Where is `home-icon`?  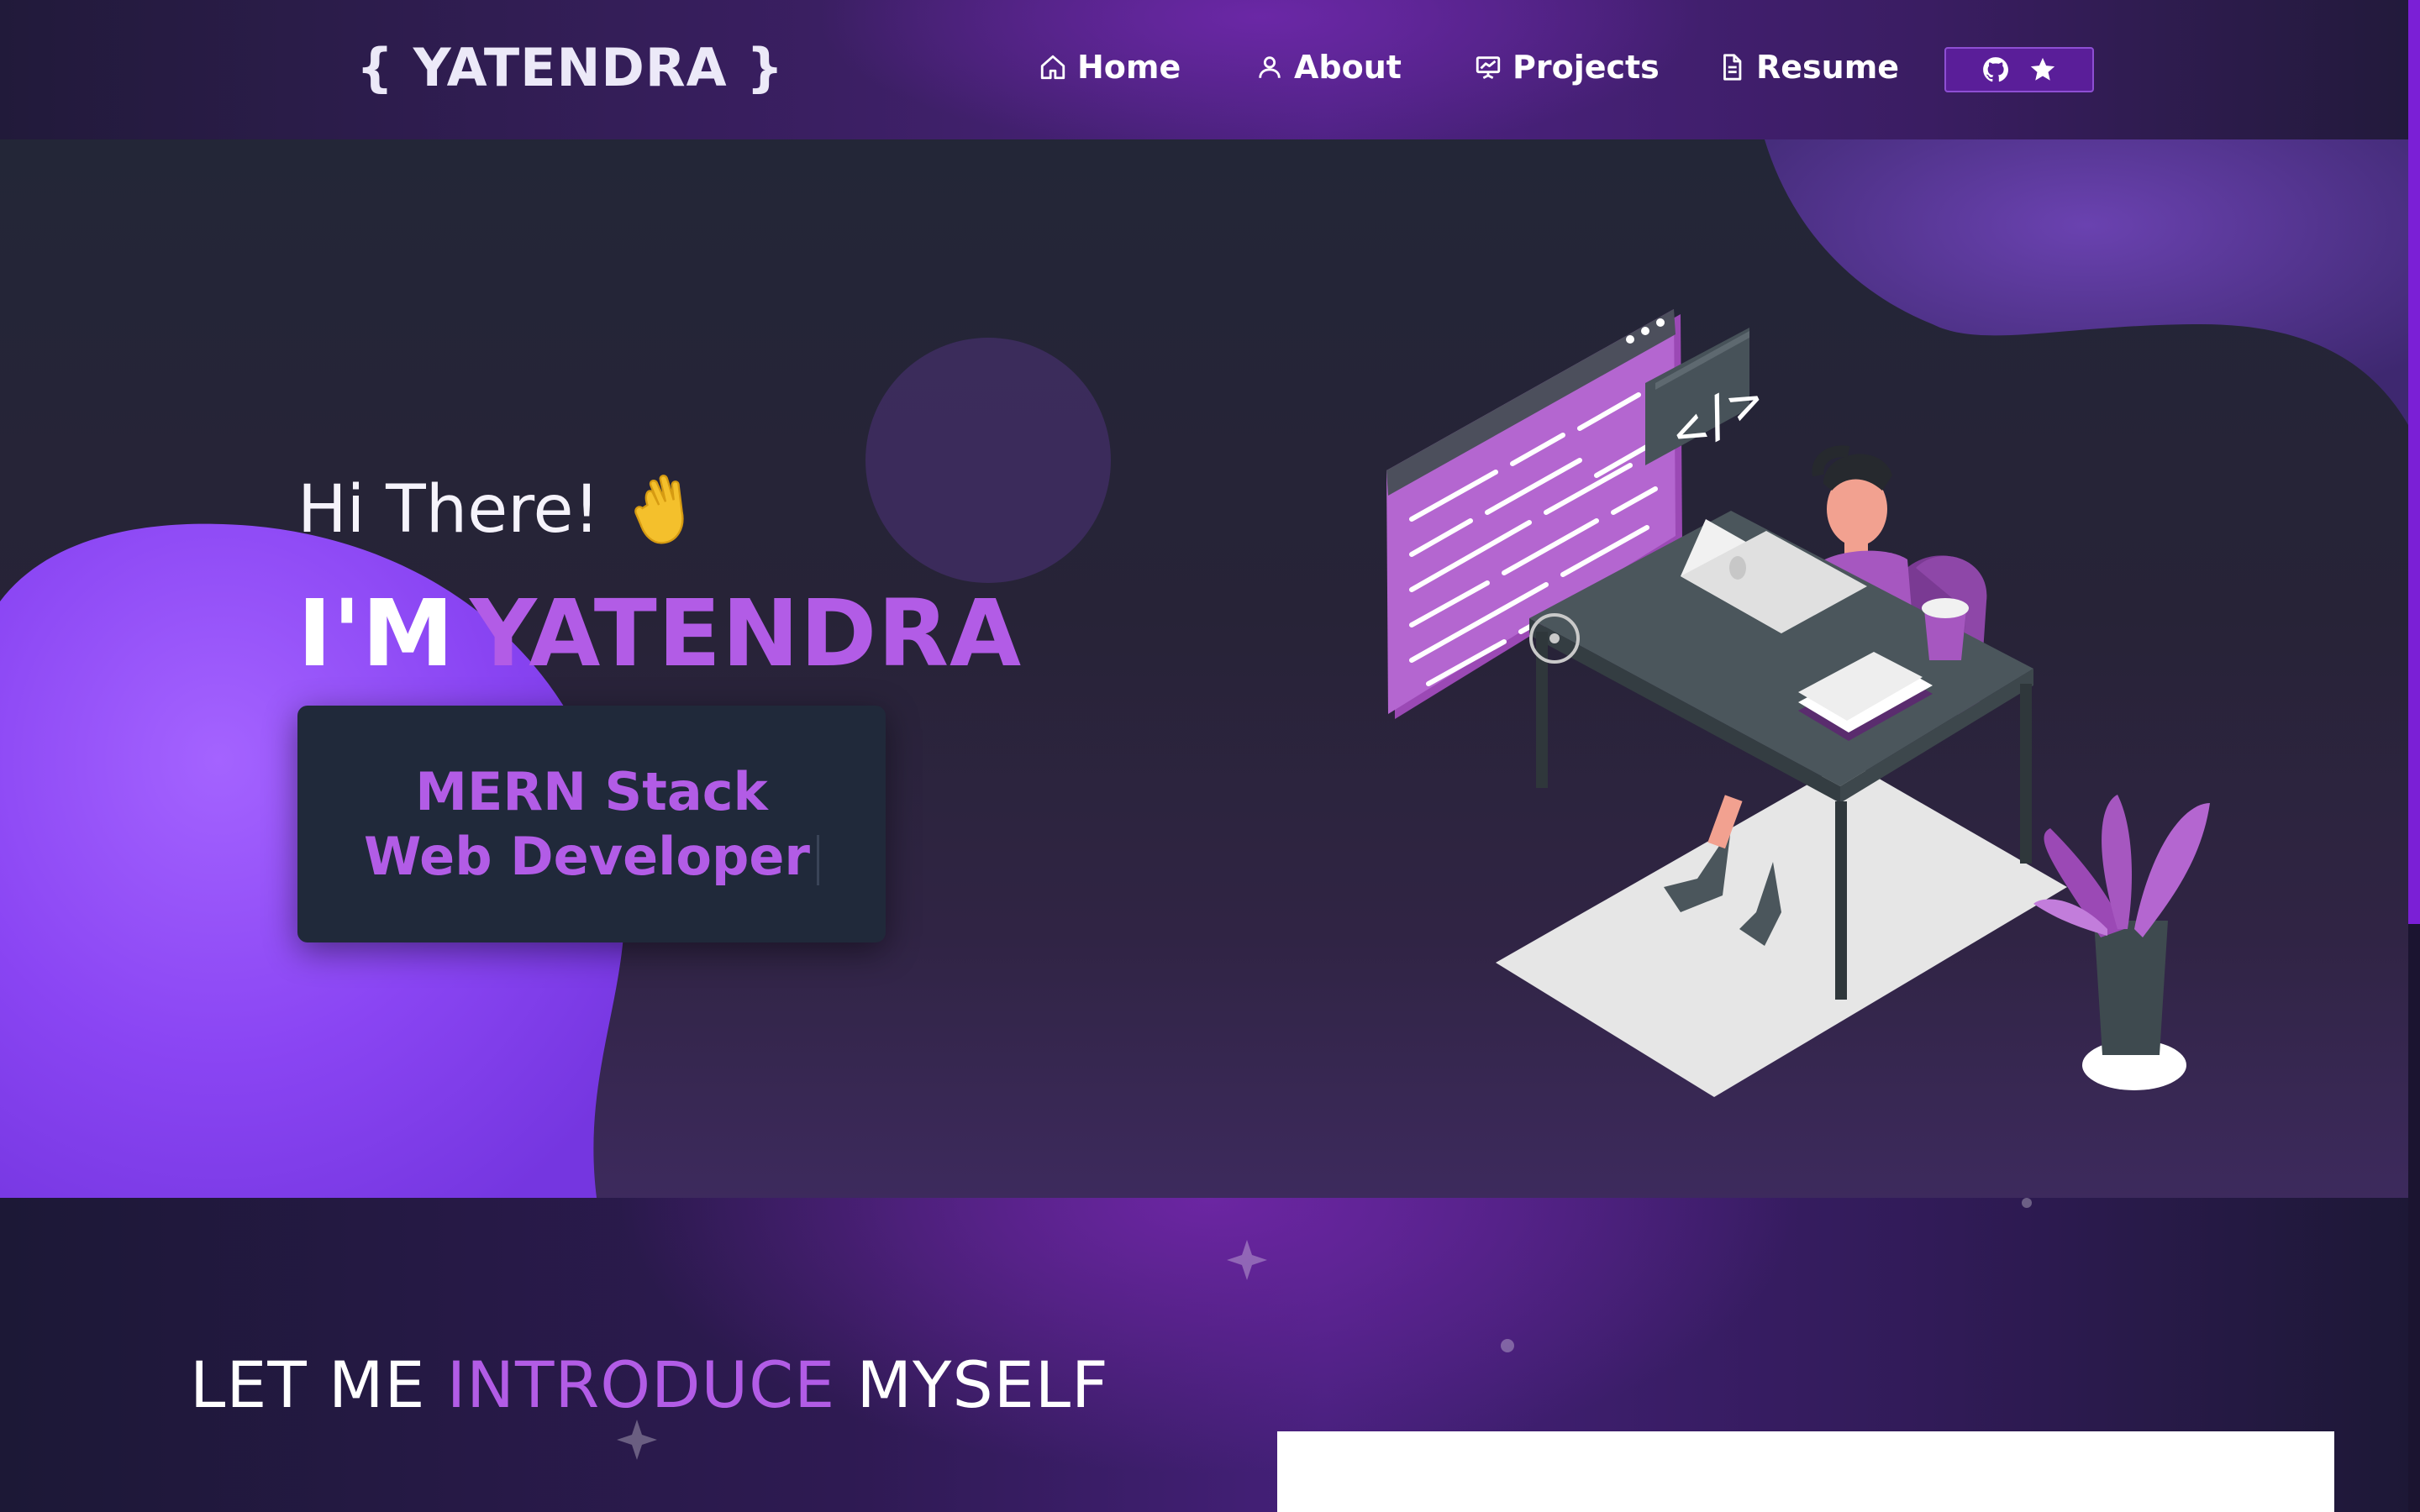 home-icon is located at coordinates (1052, 67).